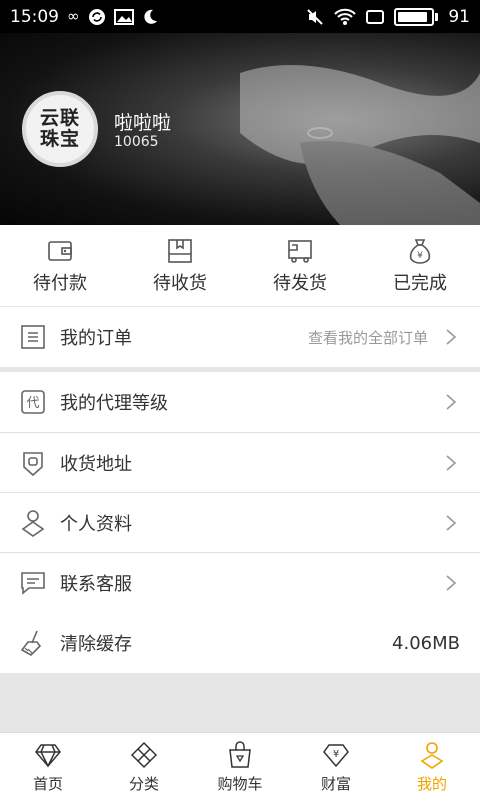  Describe the element at coordinates (33, 583) in the screenshot. I see `message-icon` at that location.